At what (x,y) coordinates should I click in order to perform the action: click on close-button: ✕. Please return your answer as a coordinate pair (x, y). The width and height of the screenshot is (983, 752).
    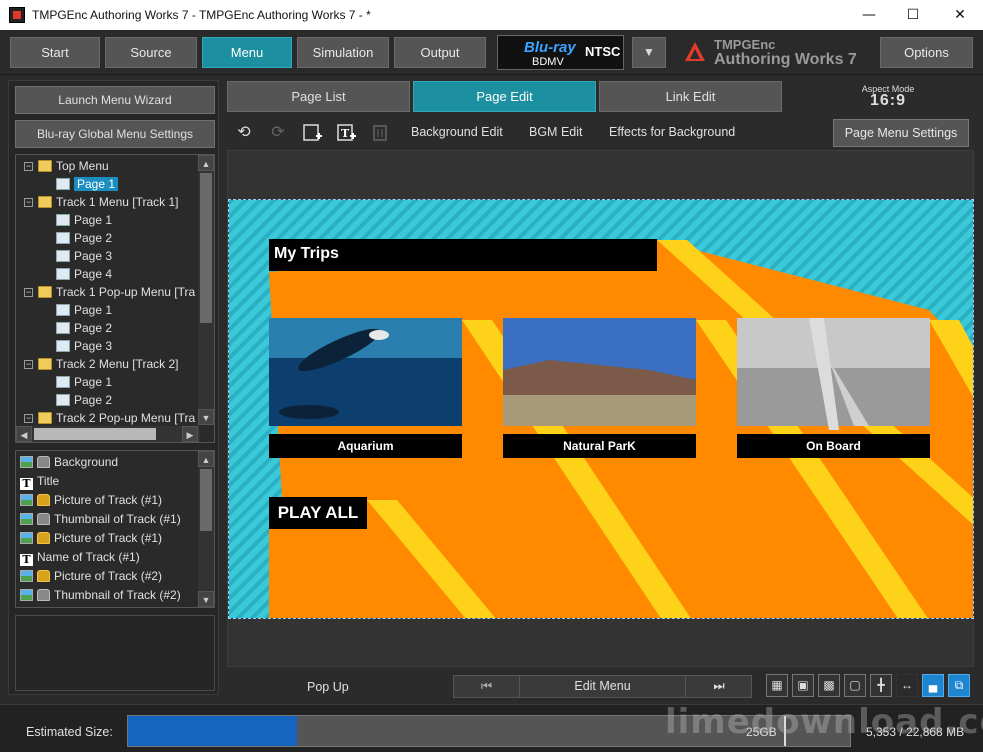
    Looking at the image, I should click on (960, 15).